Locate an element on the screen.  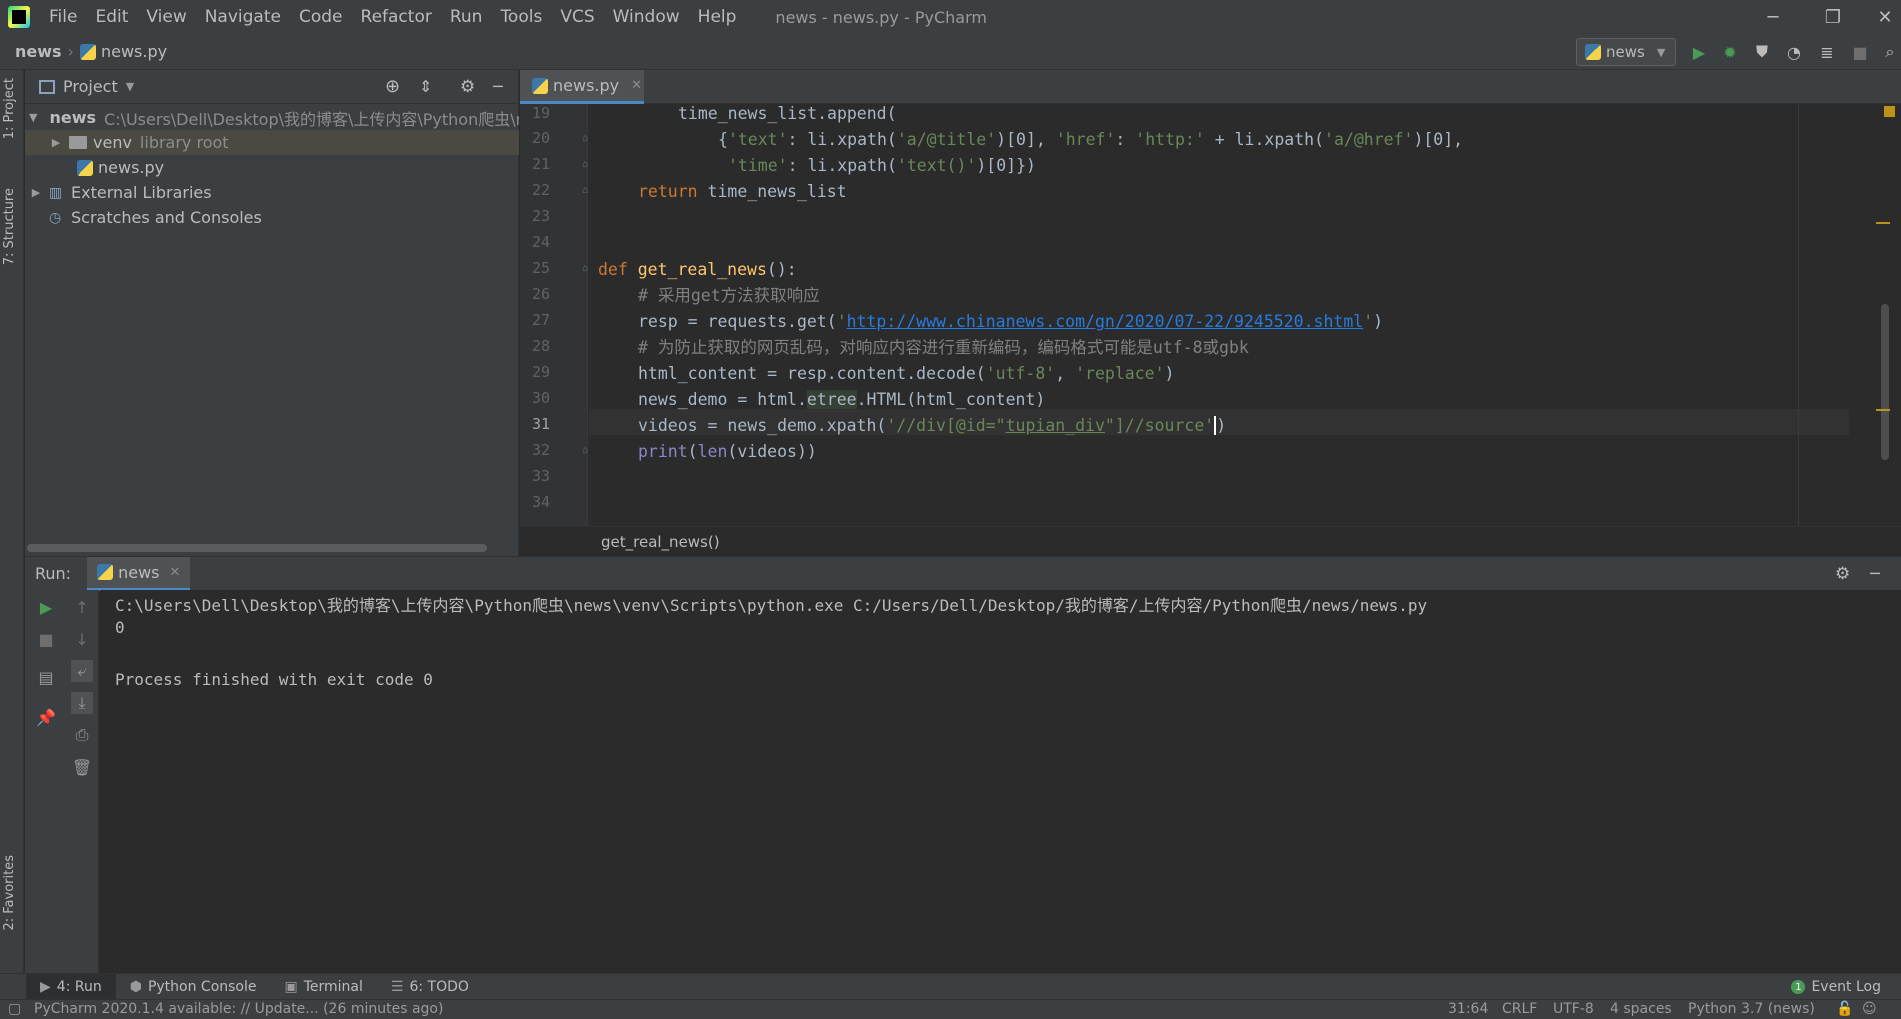
expanded-arrow-icon: ▼ is located at coordinates (33, 117).